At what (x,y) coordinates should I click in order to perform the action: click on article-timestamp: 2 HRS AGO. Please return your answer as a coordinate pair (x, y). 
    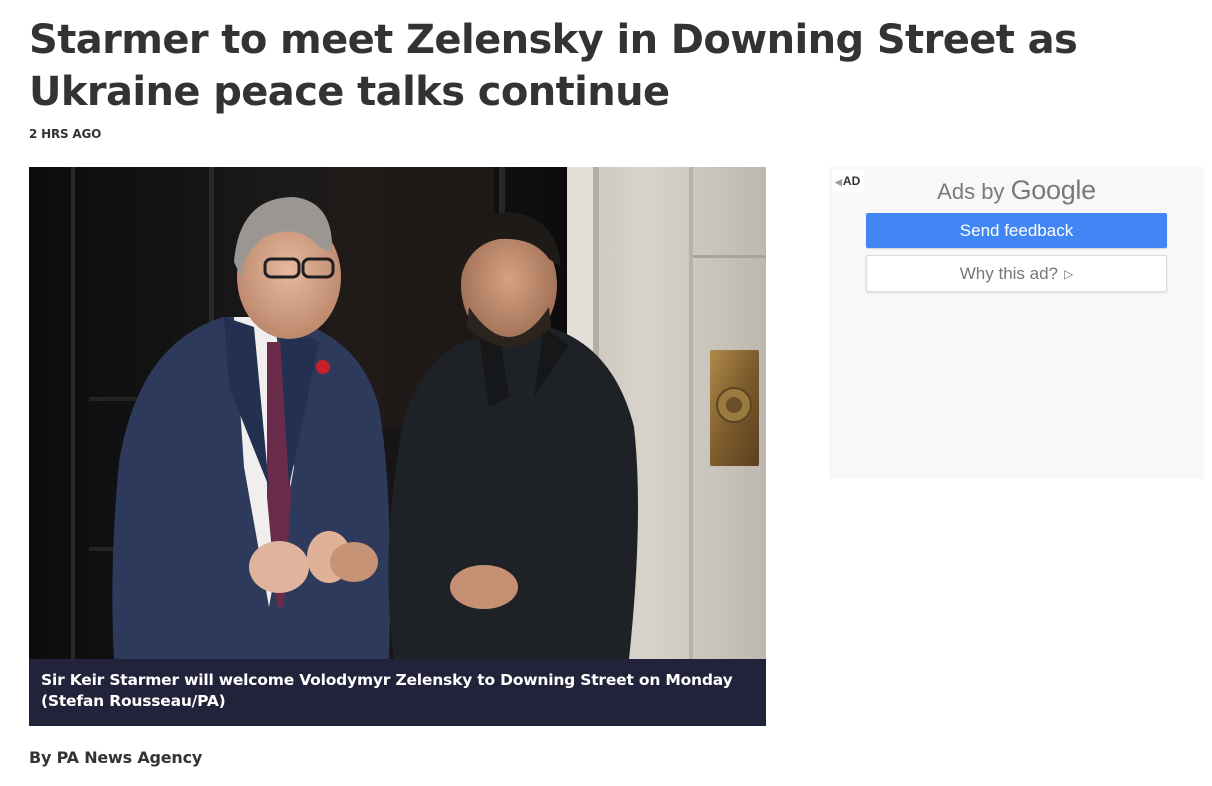
    Looking at the image, I should click on (65, 134).